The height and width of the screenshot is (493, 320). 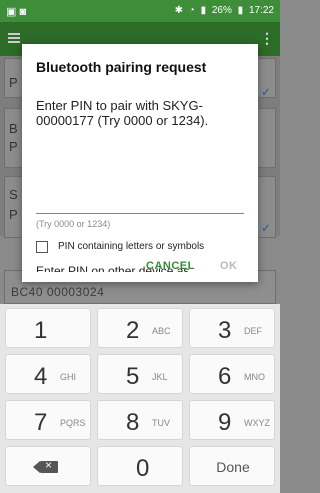 I want to click on done-label: Done, so click(x=233, y=467).